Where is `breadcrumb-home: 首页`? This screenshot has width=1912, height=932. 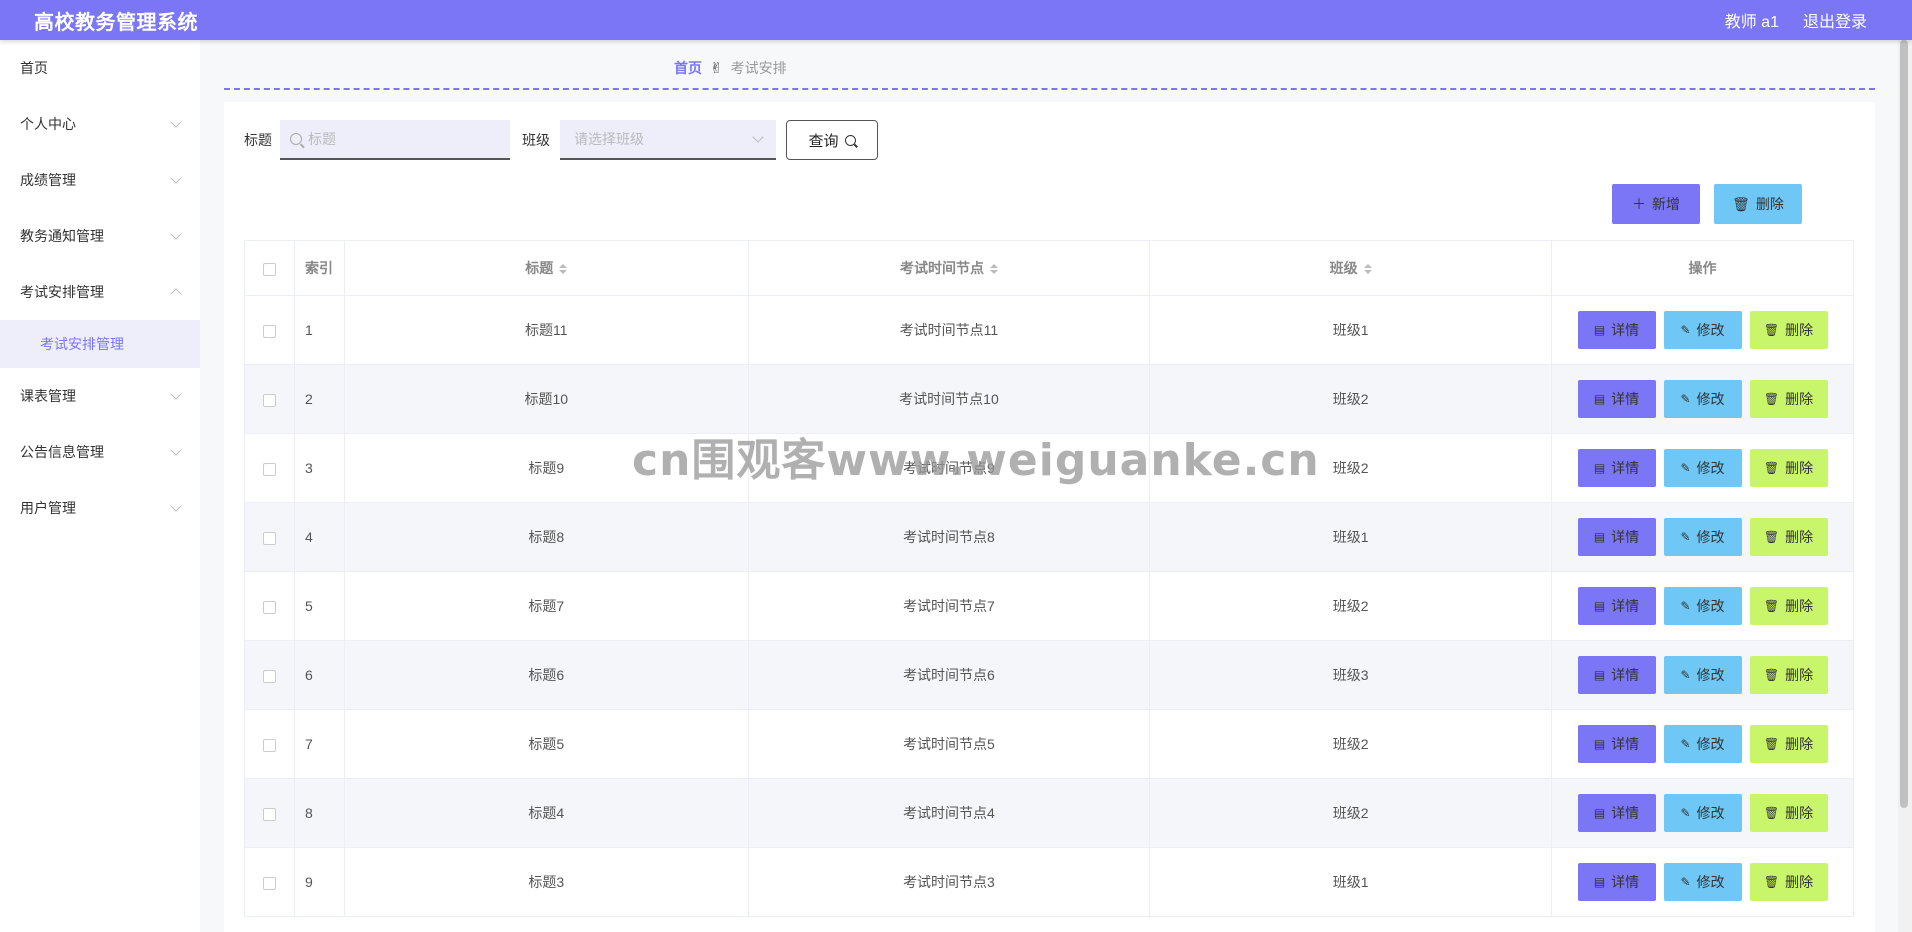
breadcrumb-home: 首页 is located at coordinates (688, 68).